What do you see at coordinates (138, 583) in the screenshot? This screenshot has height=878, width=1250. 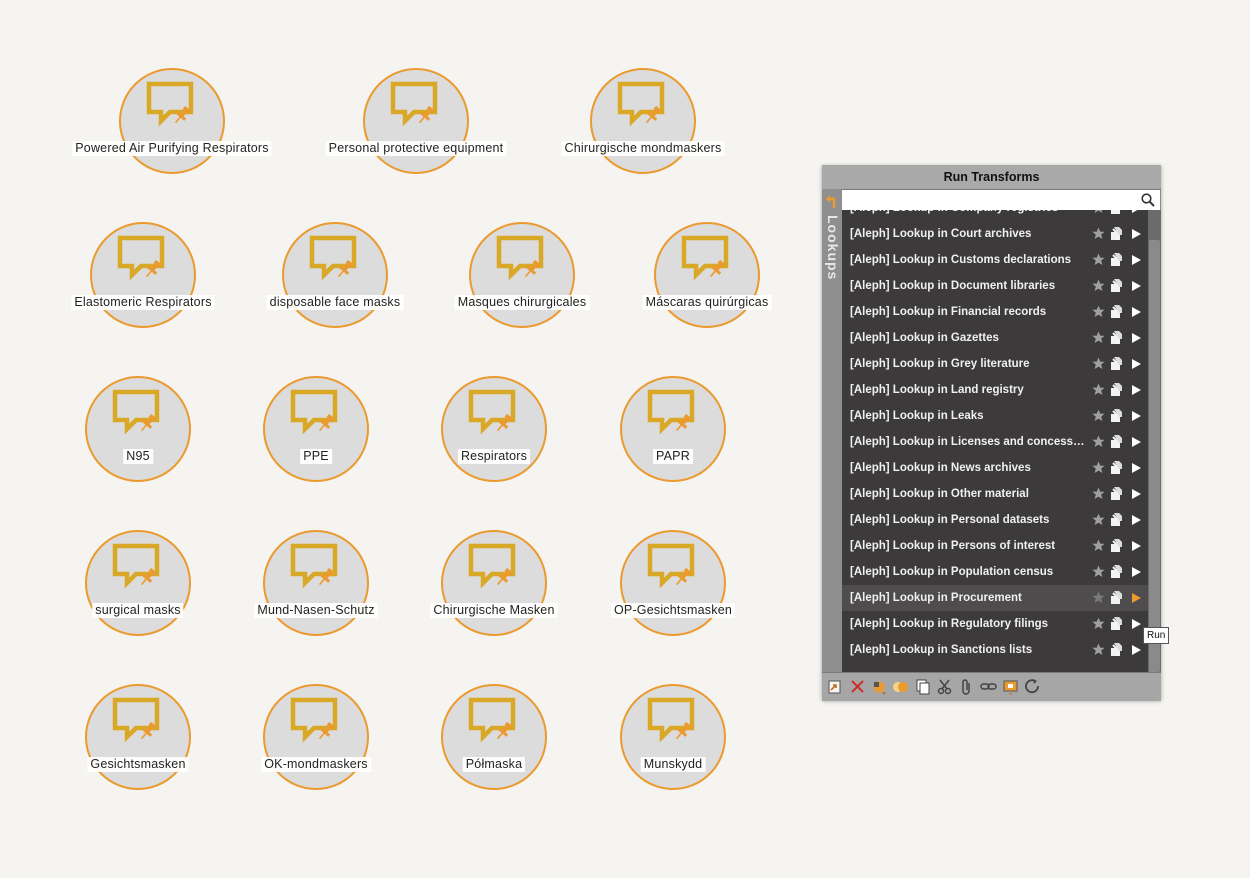 I see `graph-node: surgical masks` at bounding box center [138, 583].